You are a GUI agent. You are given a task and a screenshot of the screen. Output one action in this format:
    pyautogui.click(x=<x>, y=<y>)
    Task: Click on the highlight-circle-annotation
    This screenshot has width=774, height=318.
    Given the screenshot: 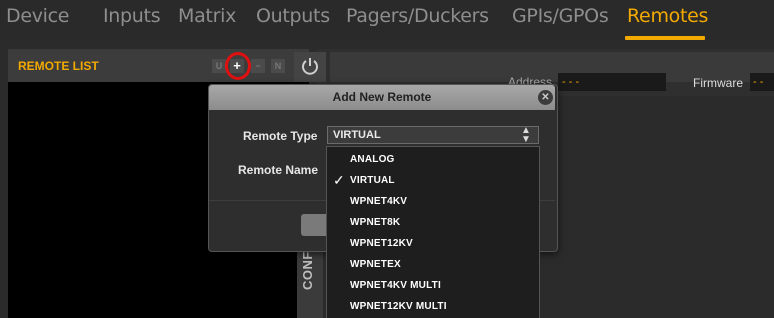 What is the action you would take?
    pyautogui.click(x=238, y=66)
    